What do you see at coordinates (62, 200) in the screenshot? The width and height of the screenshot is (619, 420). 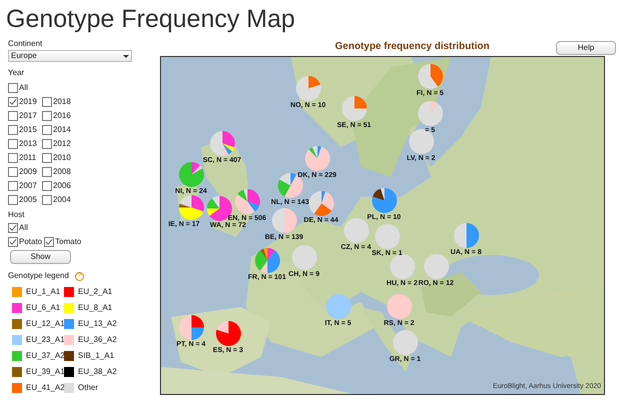 I see `checkbox-label: 2004` at bounding box center [62, 200].